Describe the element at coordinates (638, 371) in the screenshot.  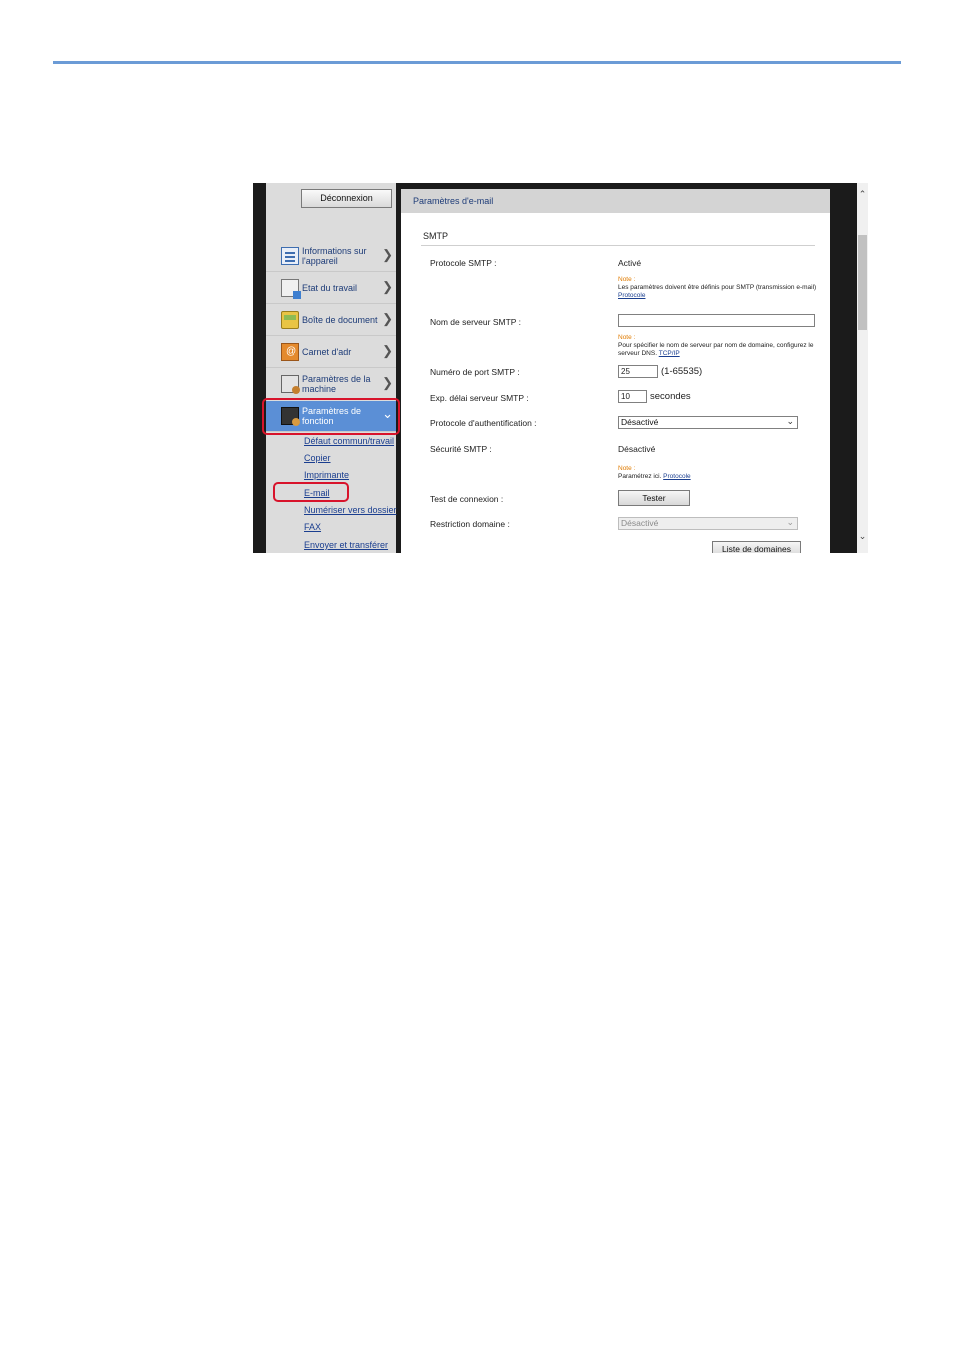
I see `smtp-port-input: 25` at that location.